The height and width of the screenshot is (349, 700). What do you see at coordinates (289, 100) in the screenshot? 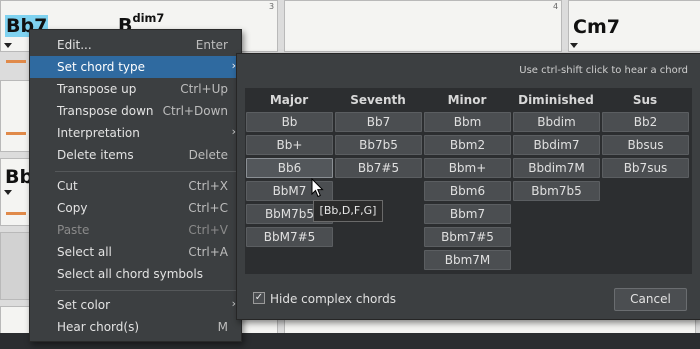
I see `column-header-major: Major` at bounding box center [289, 100].